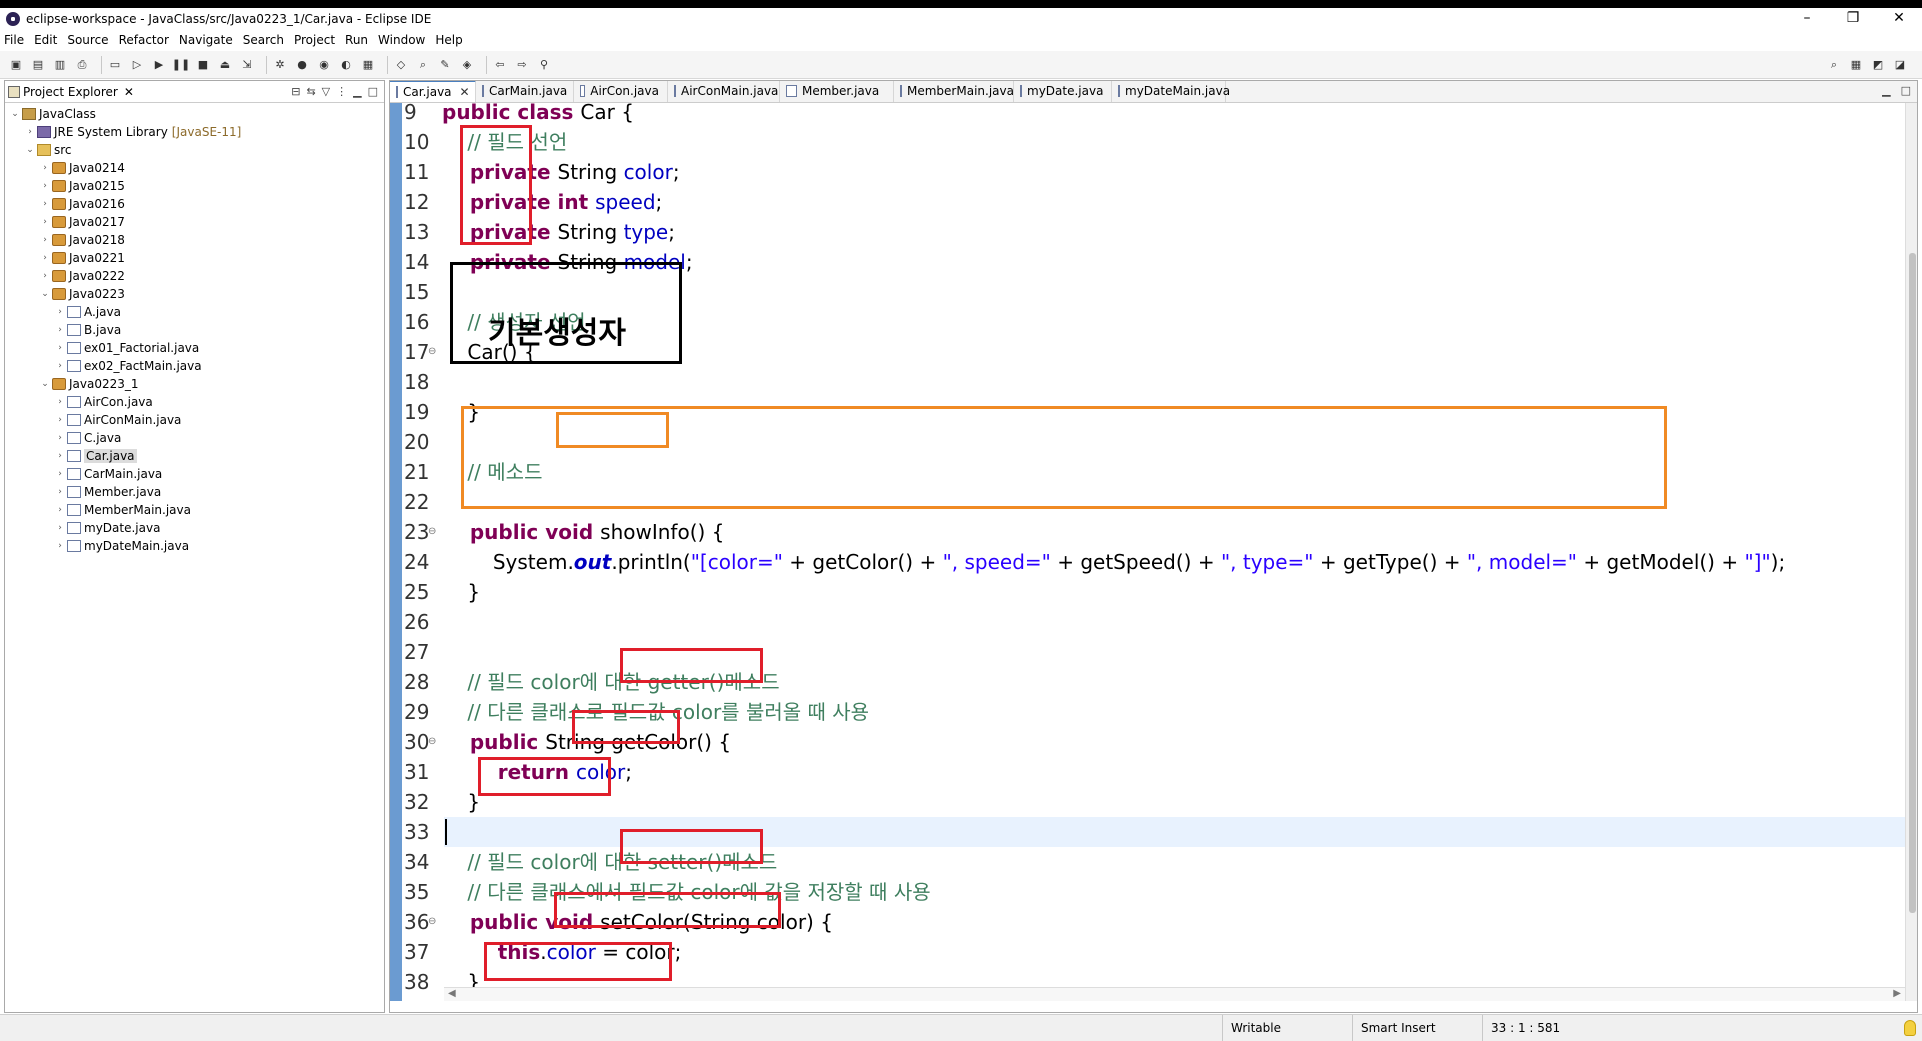 The image size is (1922, 1041). What do you see at coordinates (194, 438) in the screenshot?
I see `java-file-node: › C.java` at bounding box center [194, 438].